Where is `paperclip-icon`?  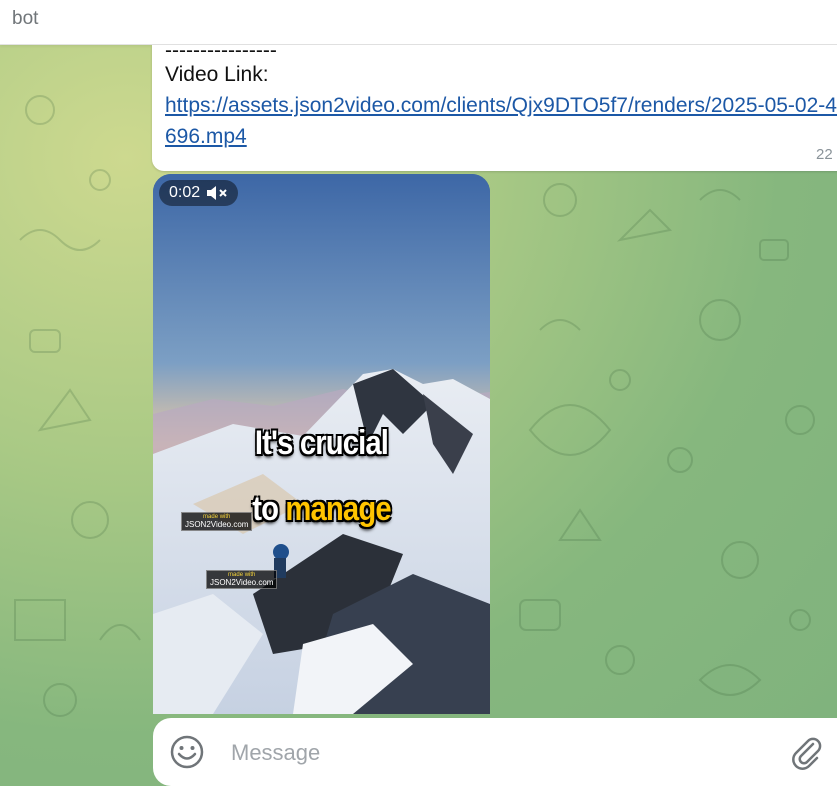
paperclip-icon is located at coordinates (807, 753).